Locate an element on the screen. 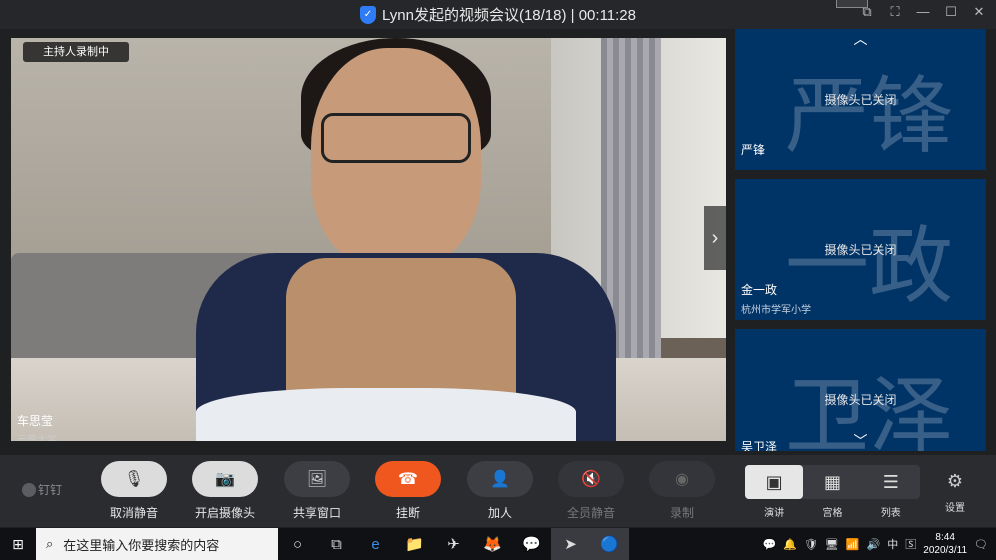  clock-date: 2020/3/11 is located at coordinates (945, 550).